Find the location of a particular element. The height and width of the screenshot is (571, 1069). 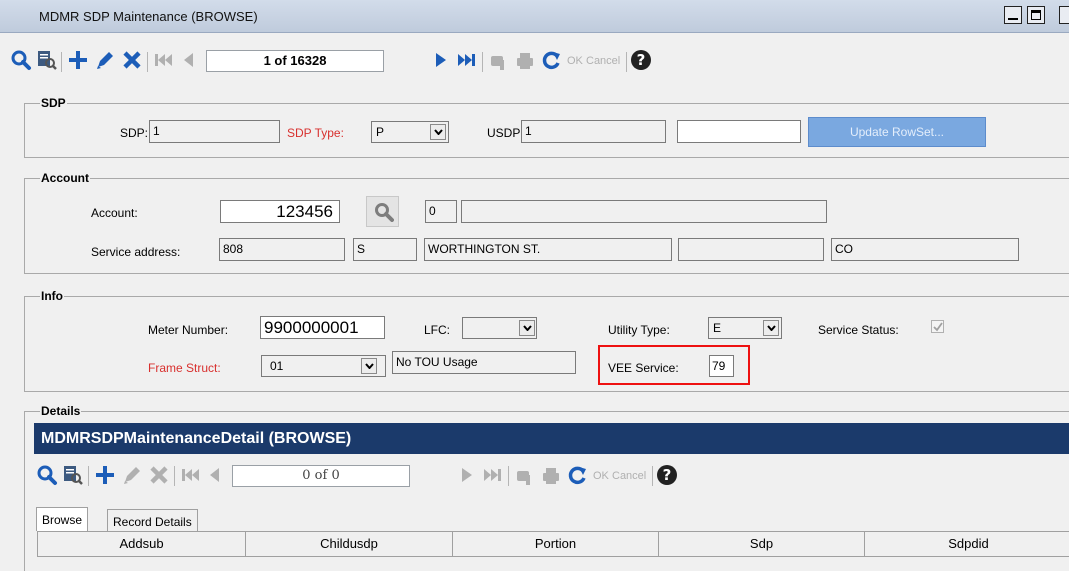

grid-header: Addsub Childusdp Portion Sdp Sdpdid is located at coordinates (553, 544).